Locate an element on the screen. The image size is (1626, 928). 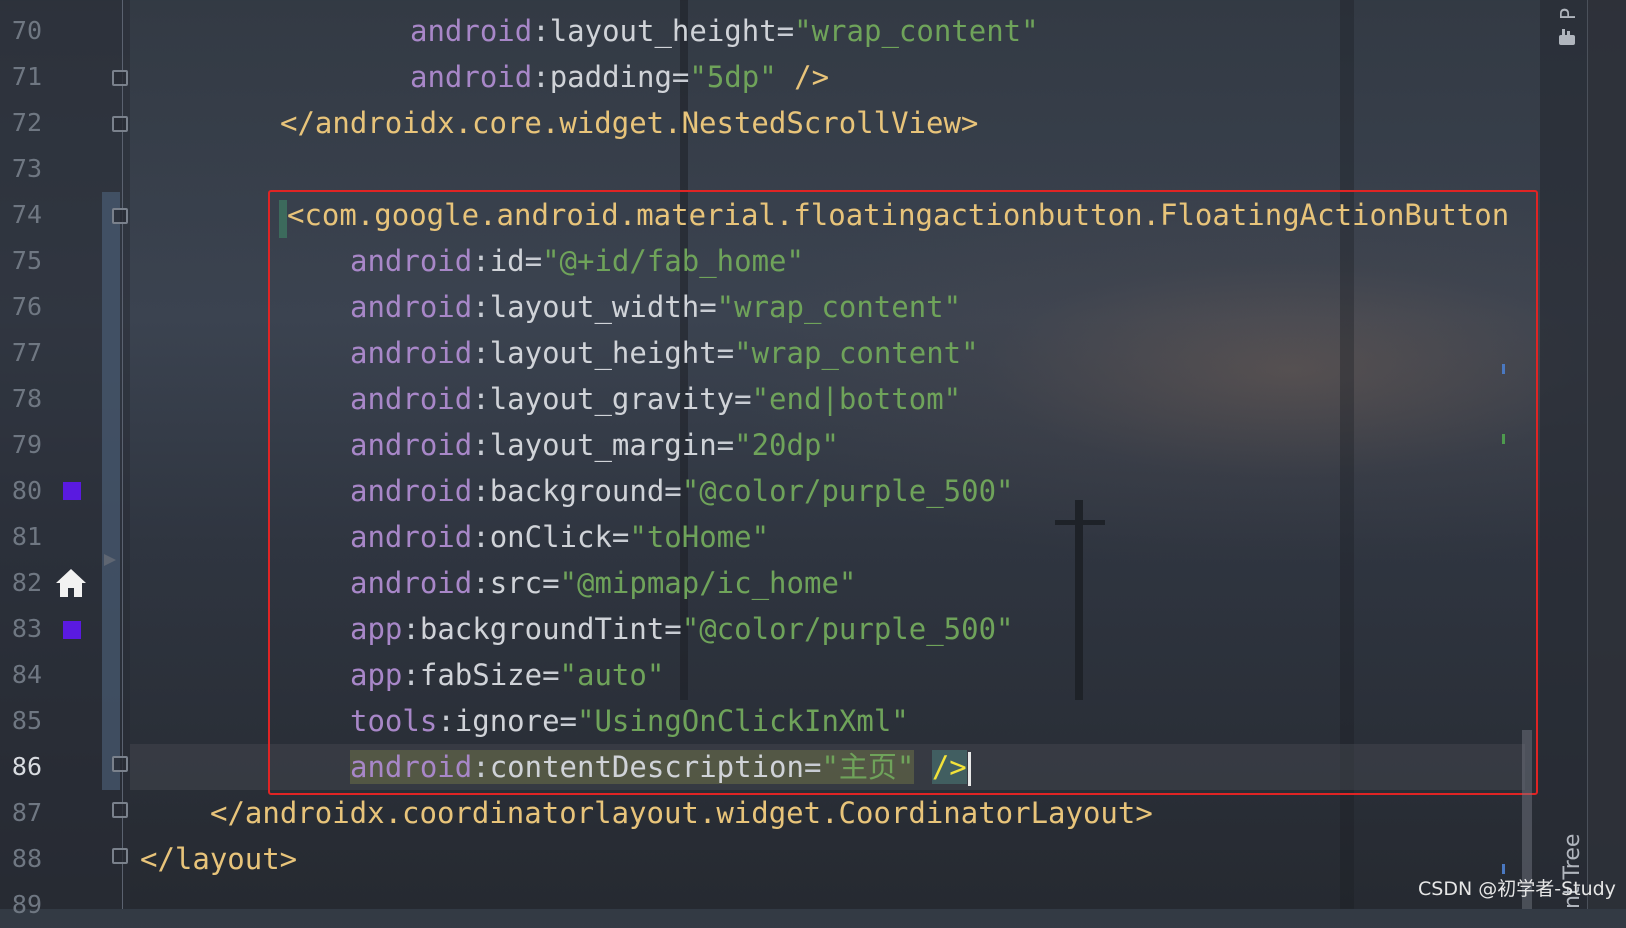
code-token: </layout> is located at coordinates (219, 859).